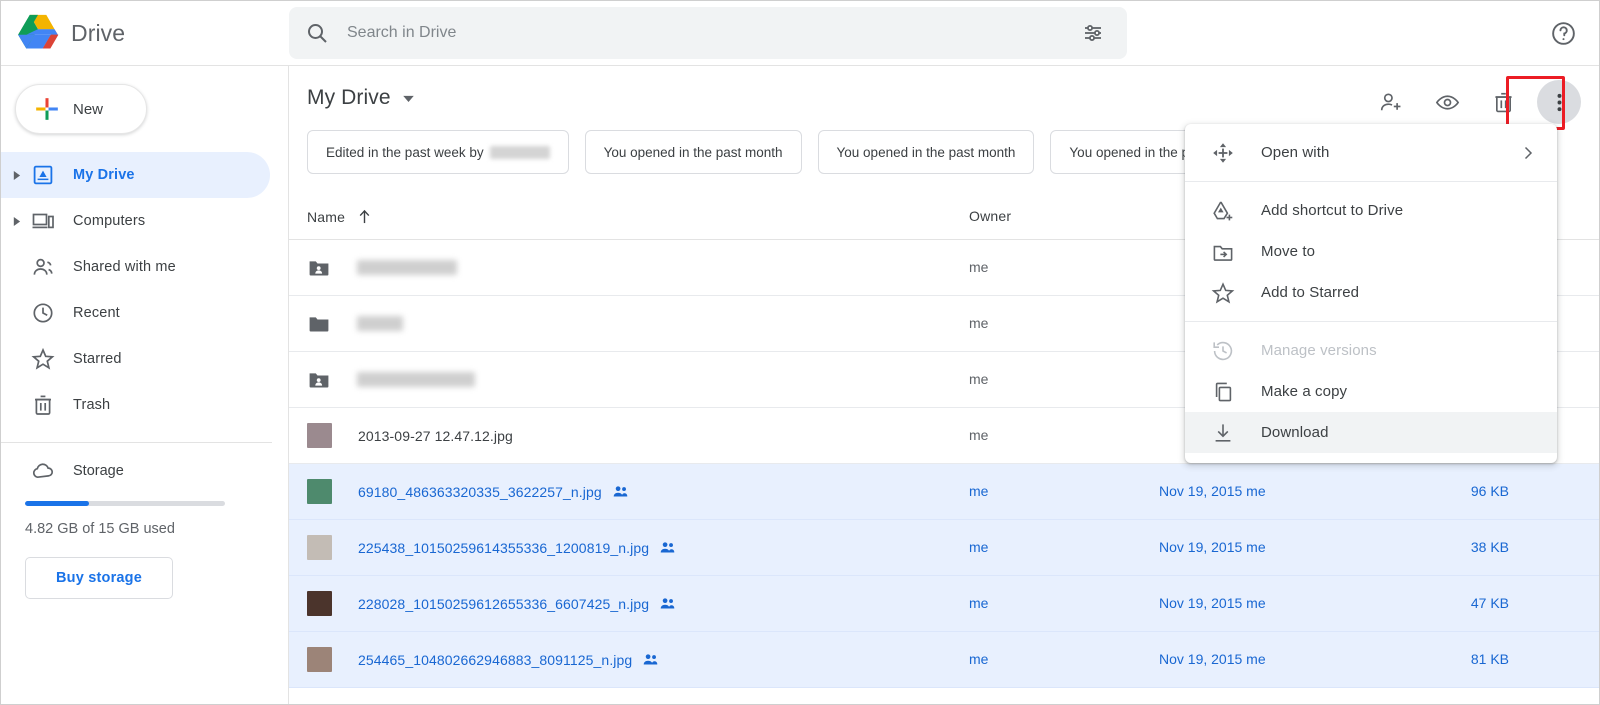  What do you see at coordinates (145, 33) in the screenshot?
I see `brand: Drive` at bounding box center [145, 33].